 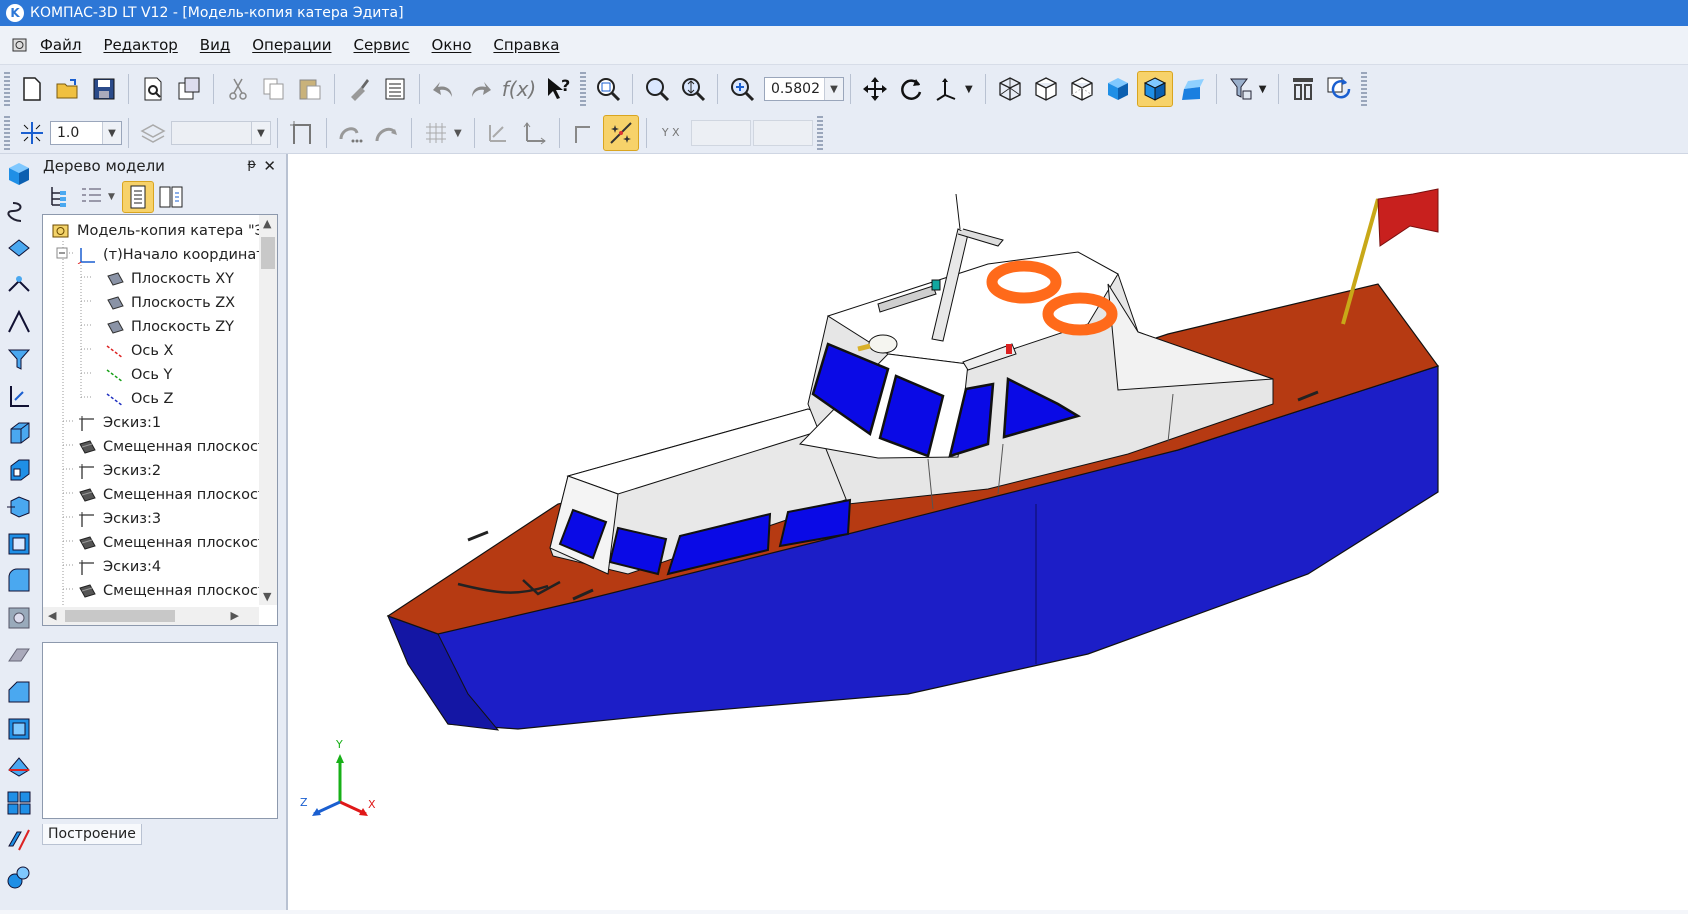 I want to click on format-painter-button, so click(x=359, y=89).